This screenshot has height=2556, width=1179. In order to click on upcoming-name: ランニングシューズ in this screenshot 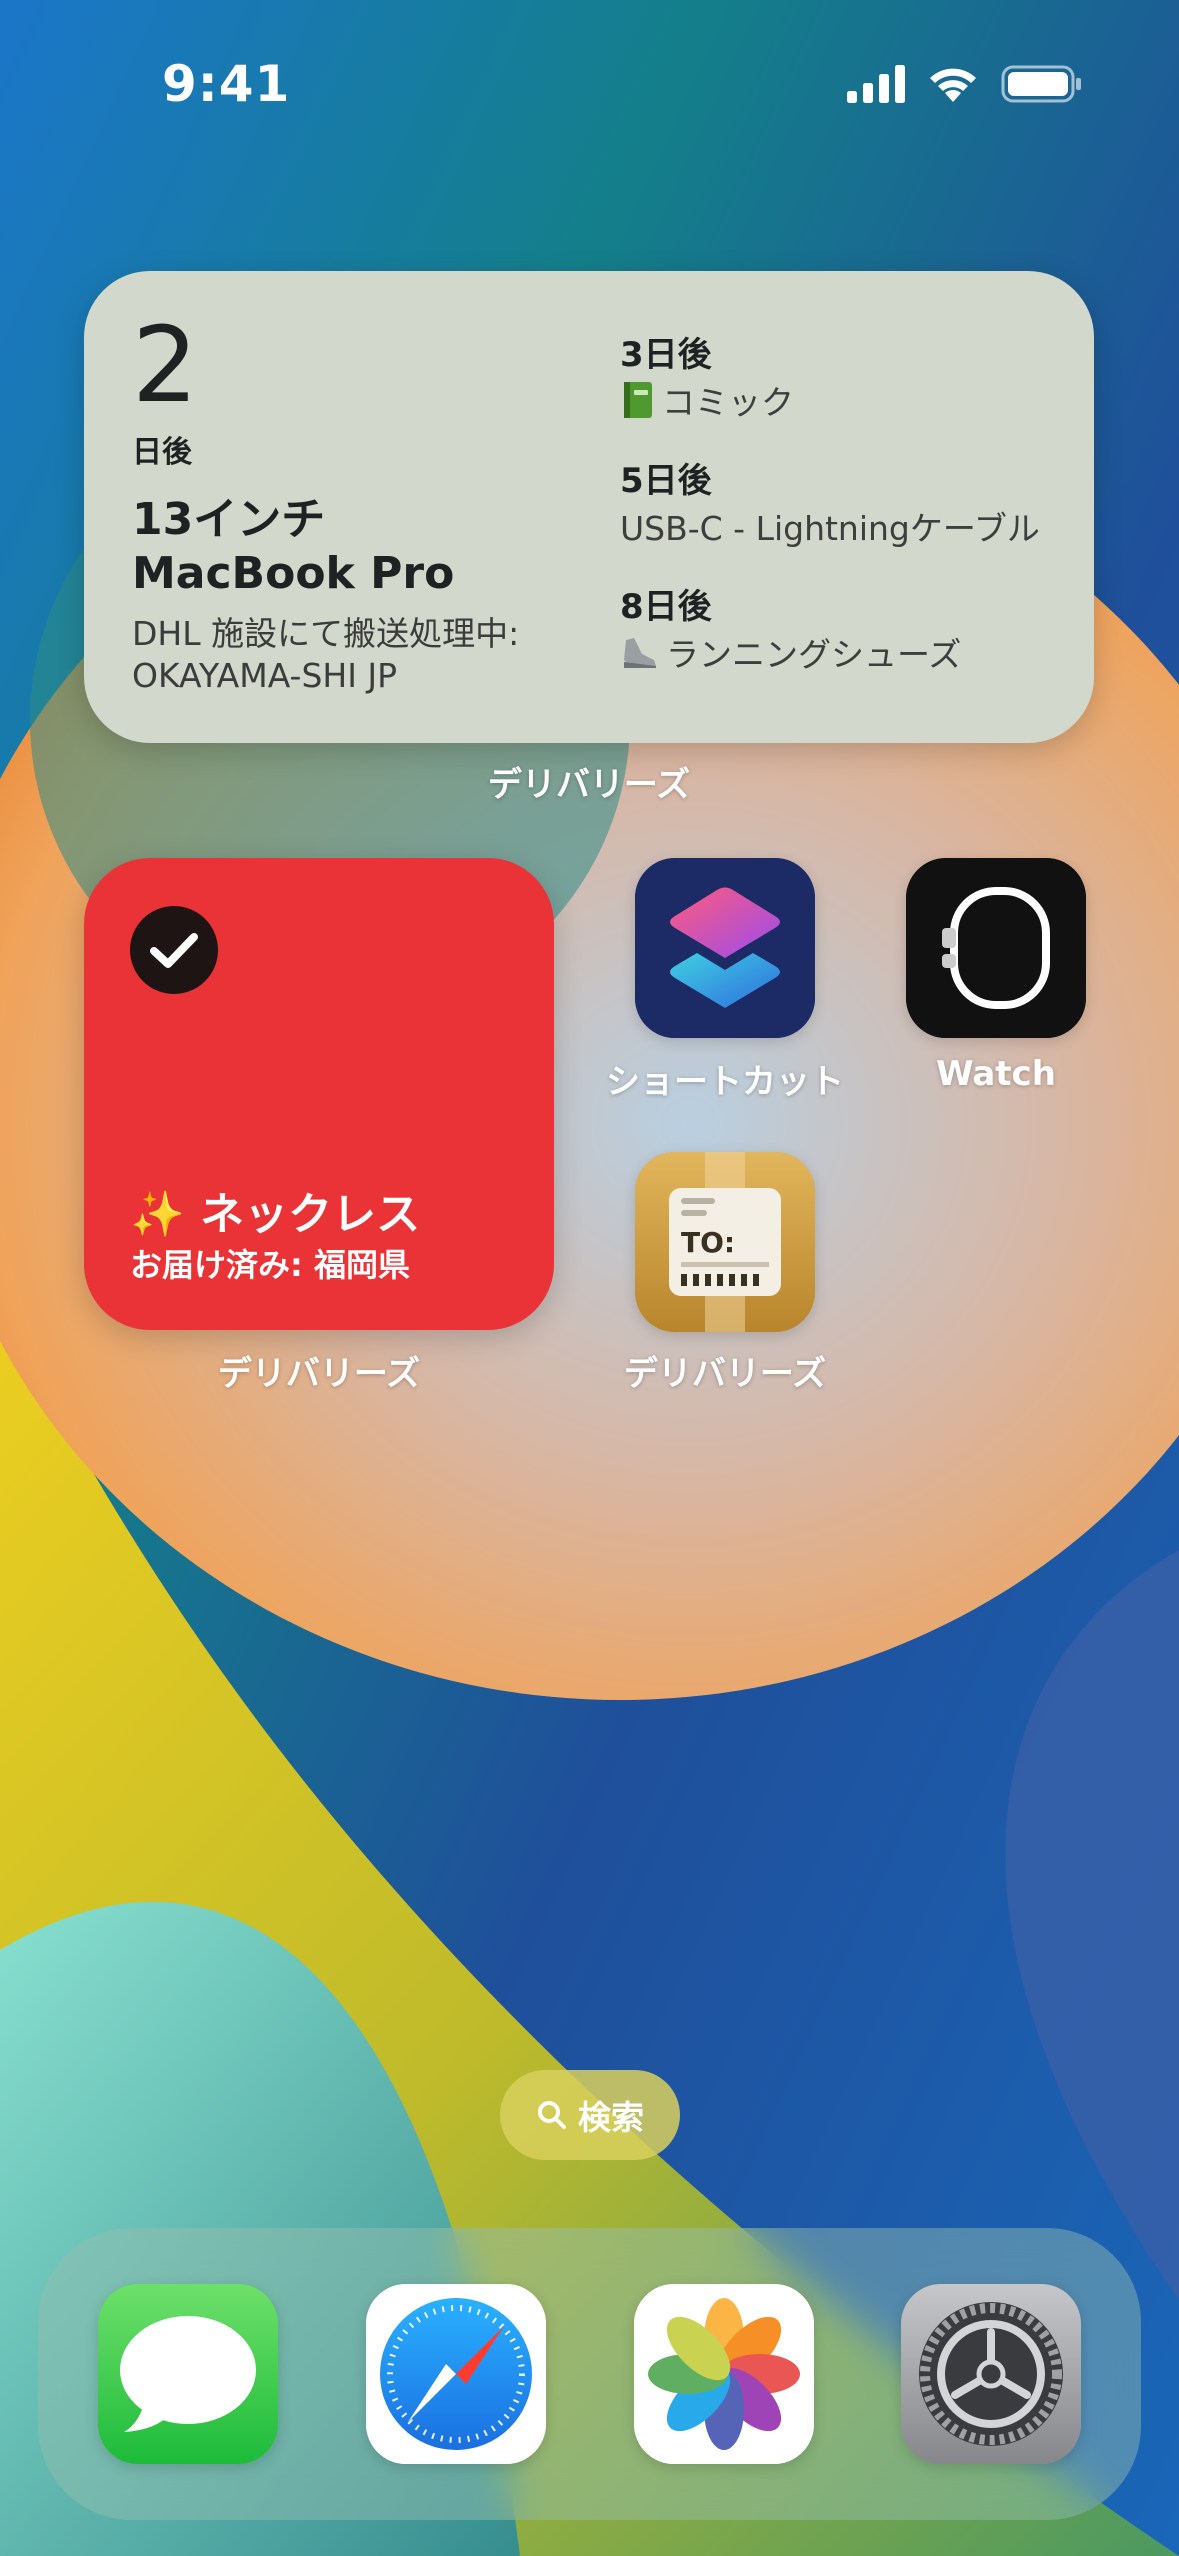, I will do `click(814, 654)`.